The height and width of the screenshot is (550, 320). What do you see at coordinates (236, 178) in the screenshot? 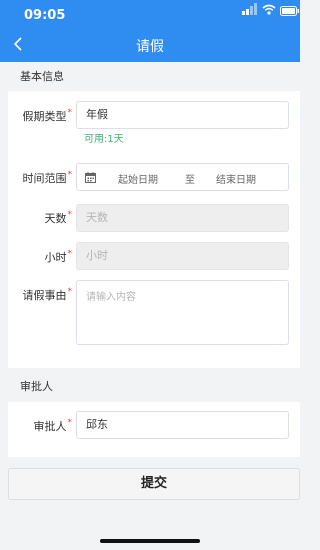
I see `end-date-input: 结束日期` at bounding box center [236, 178].